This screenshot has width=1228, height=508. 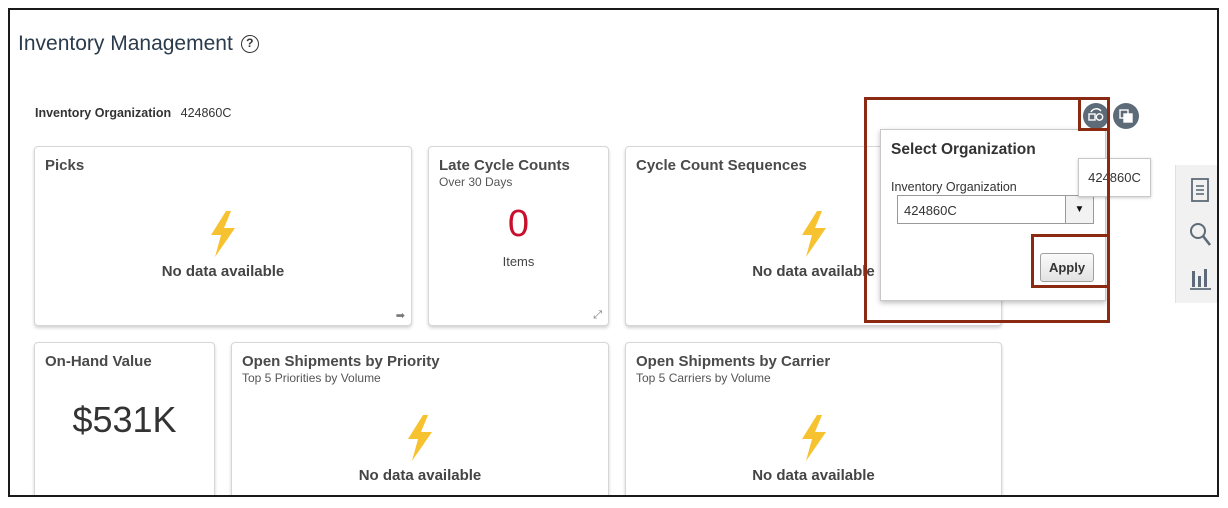 I want to click on late-count-value: 0, so click(x=518, y=224).